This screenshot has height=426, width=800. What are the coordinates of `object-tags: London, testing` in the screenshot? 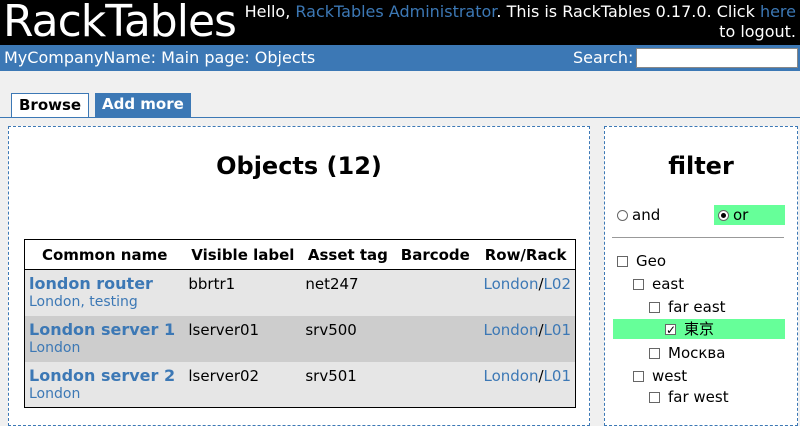 It's located at (83, 302).